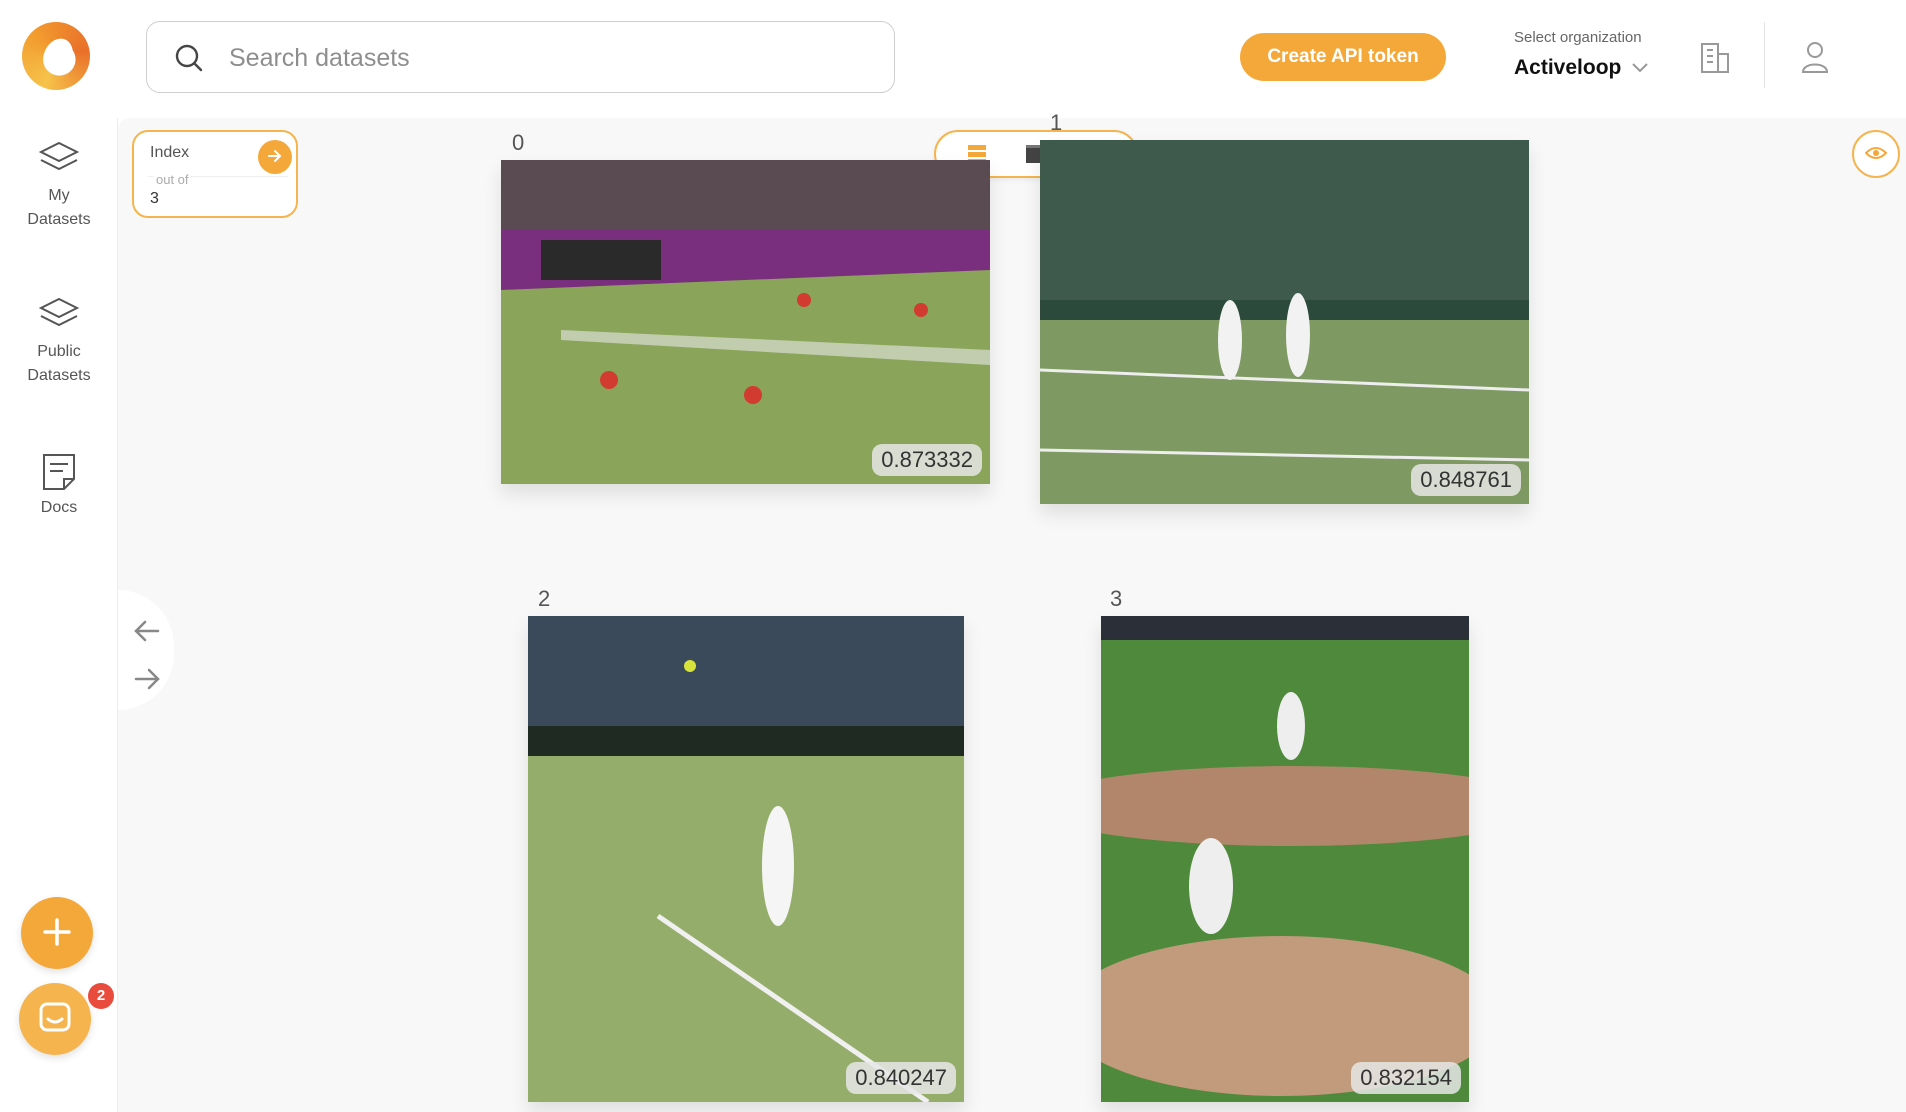  What do you see at coordinates (101, 996) in the screenshot?
I see `chat-badge: 2` at bounding box center [101, 996].